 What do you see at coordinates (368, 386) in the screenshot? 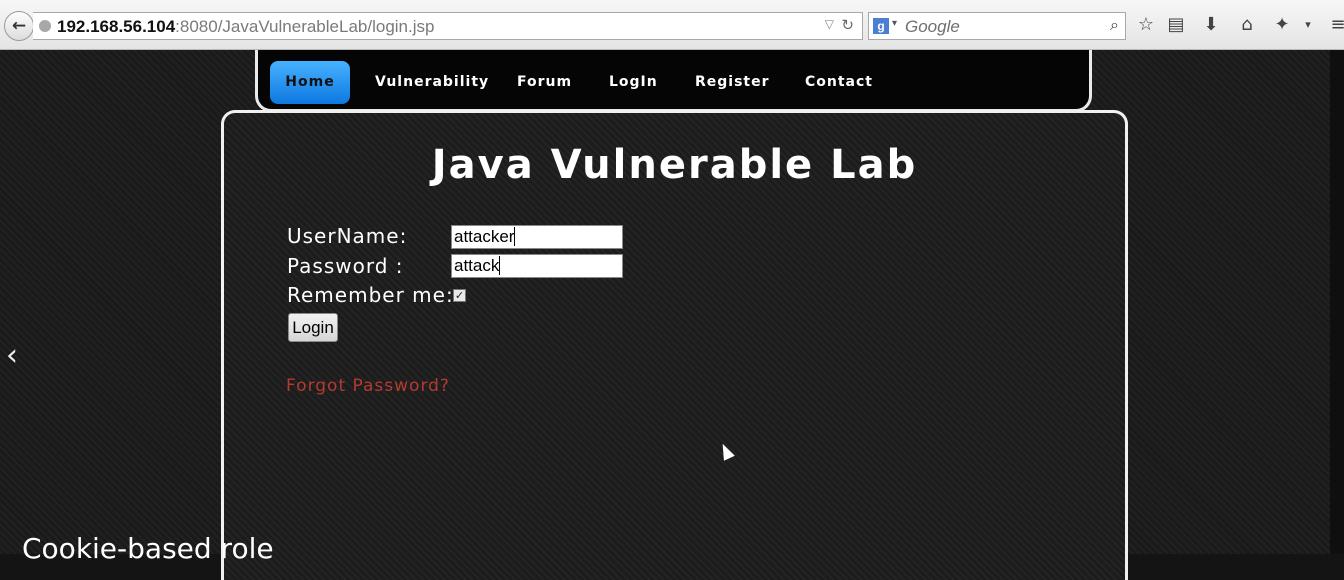
I see `forgot-password-link: Forgot Password?` at bounding box center [368, 386].